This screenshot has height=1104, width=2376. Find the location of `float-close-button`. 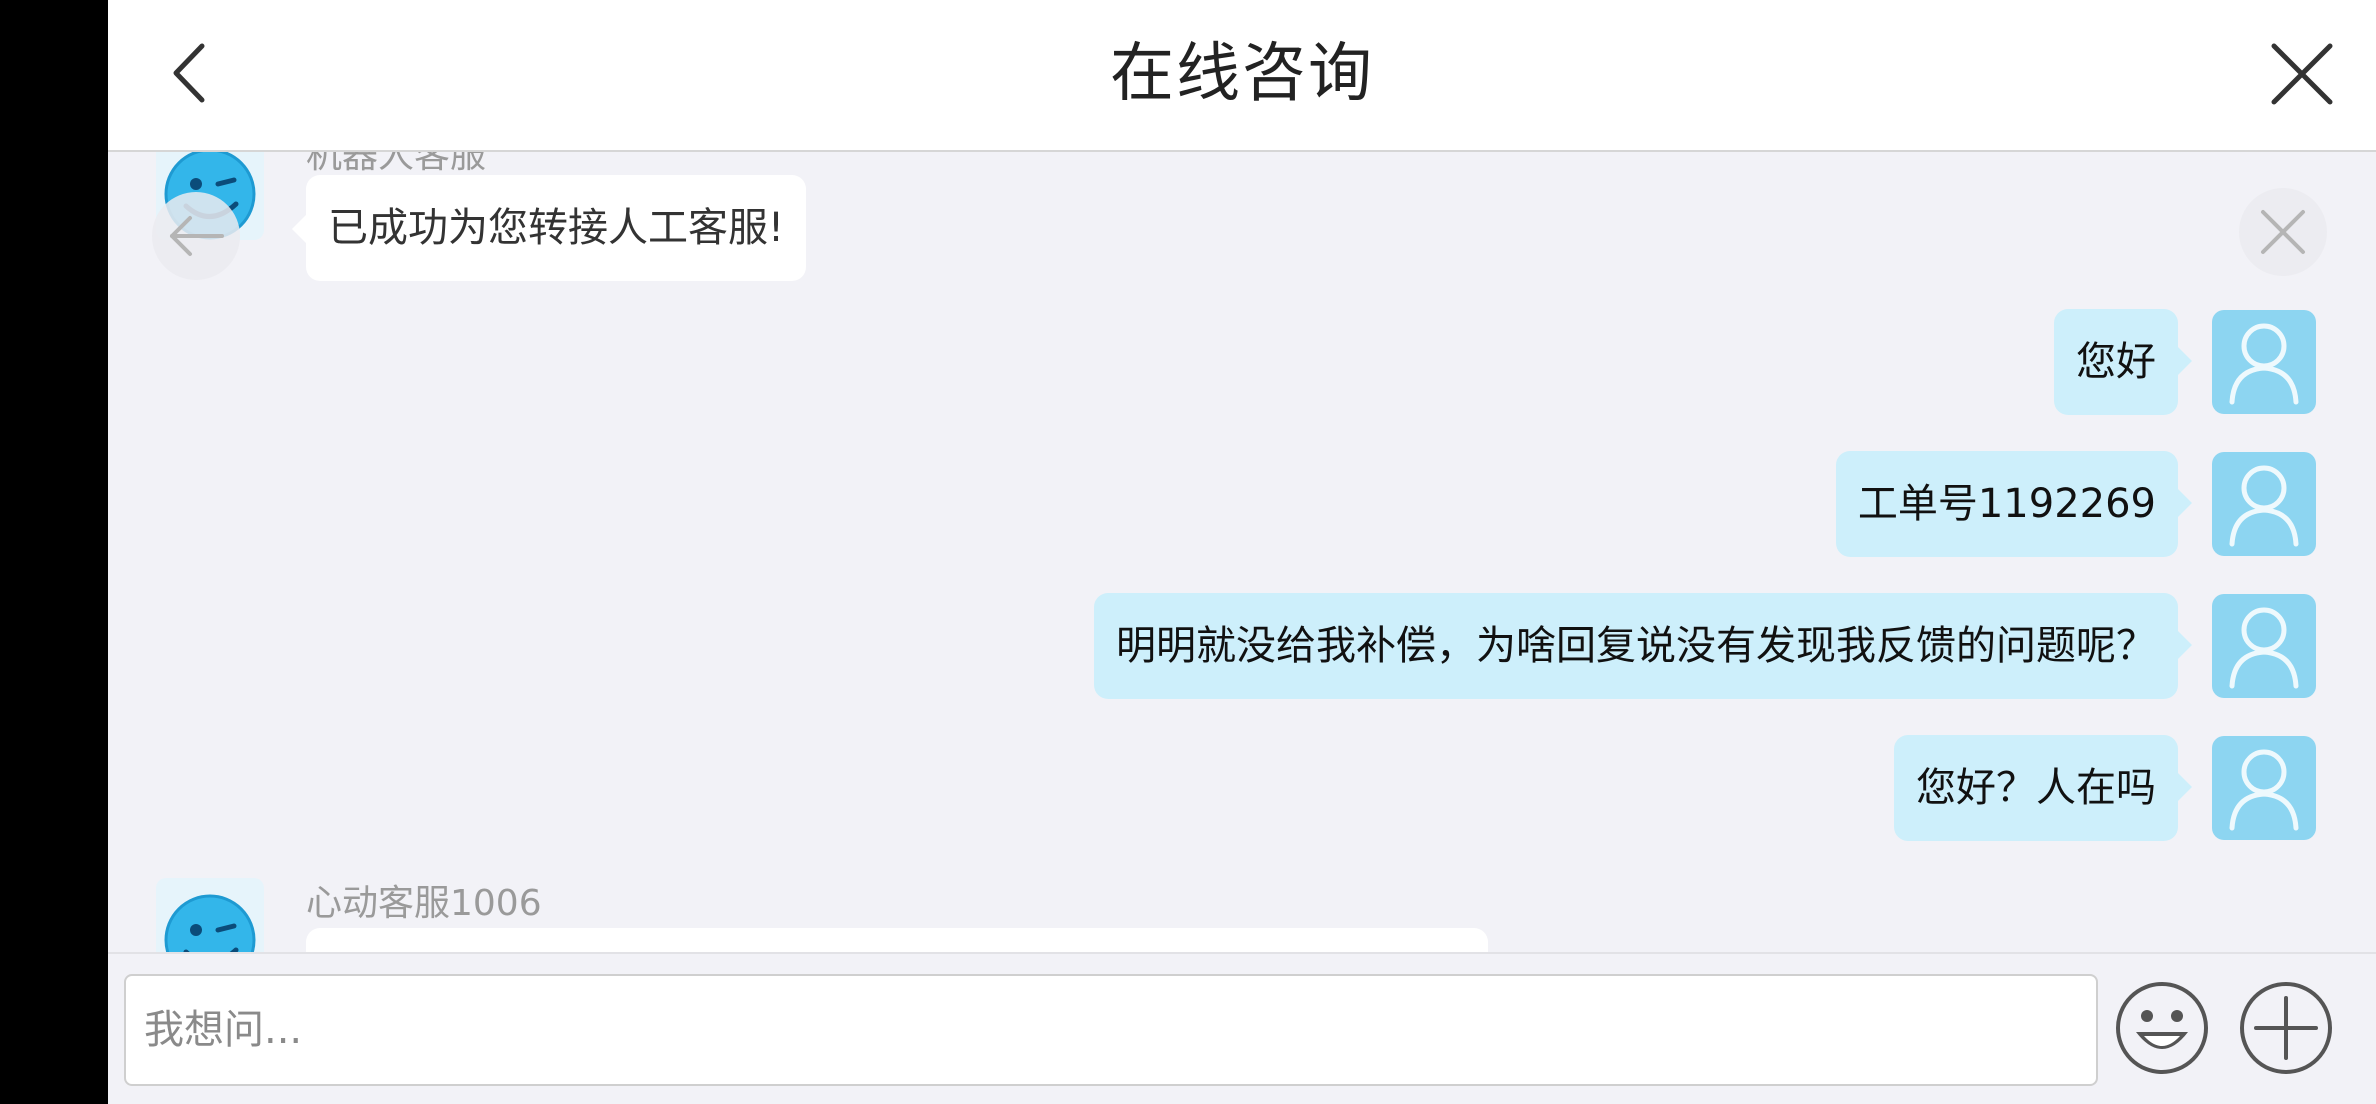

float-close-button is located at coordinates (2283, 232).